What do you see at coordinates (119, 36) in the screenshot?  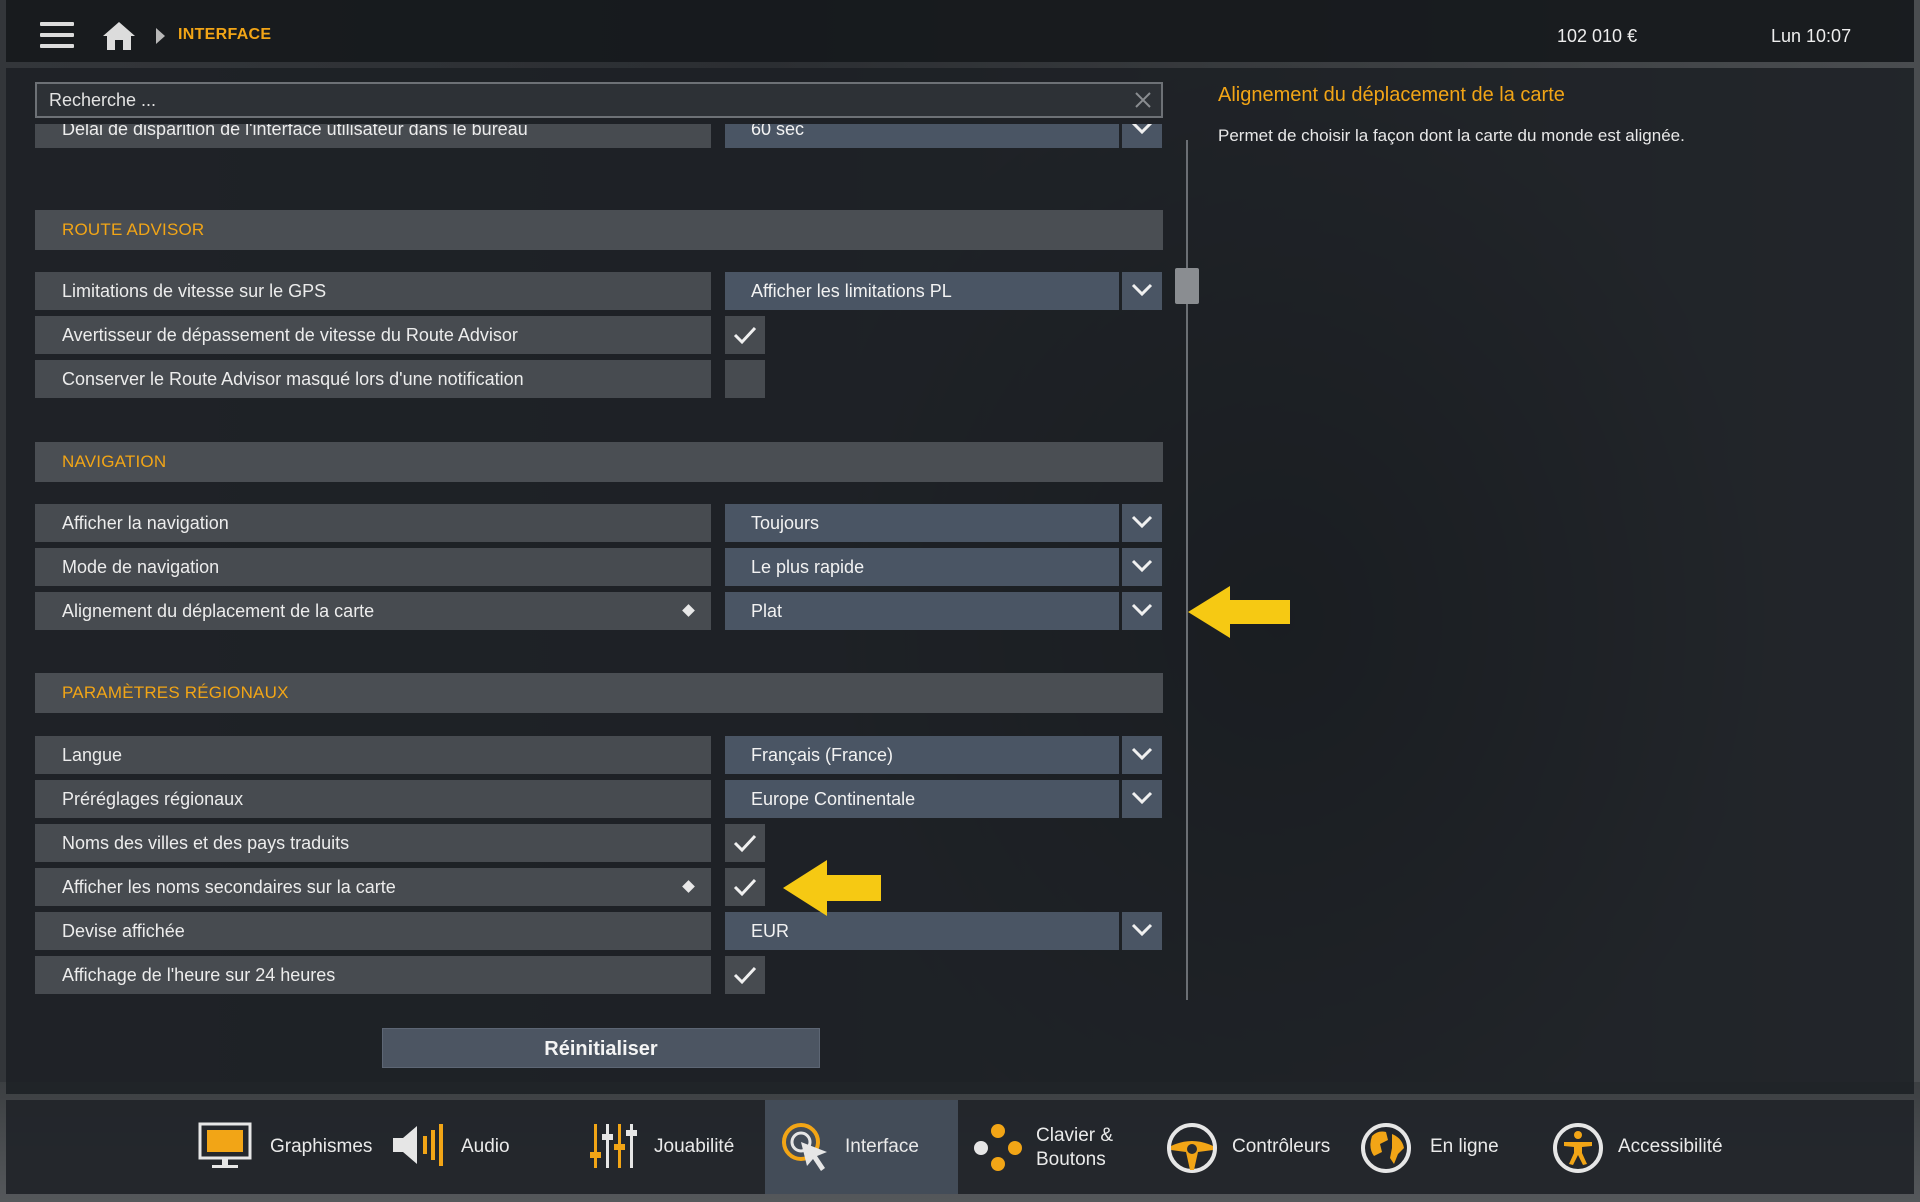 I see `home-icon` at bounding box center [119, 36].